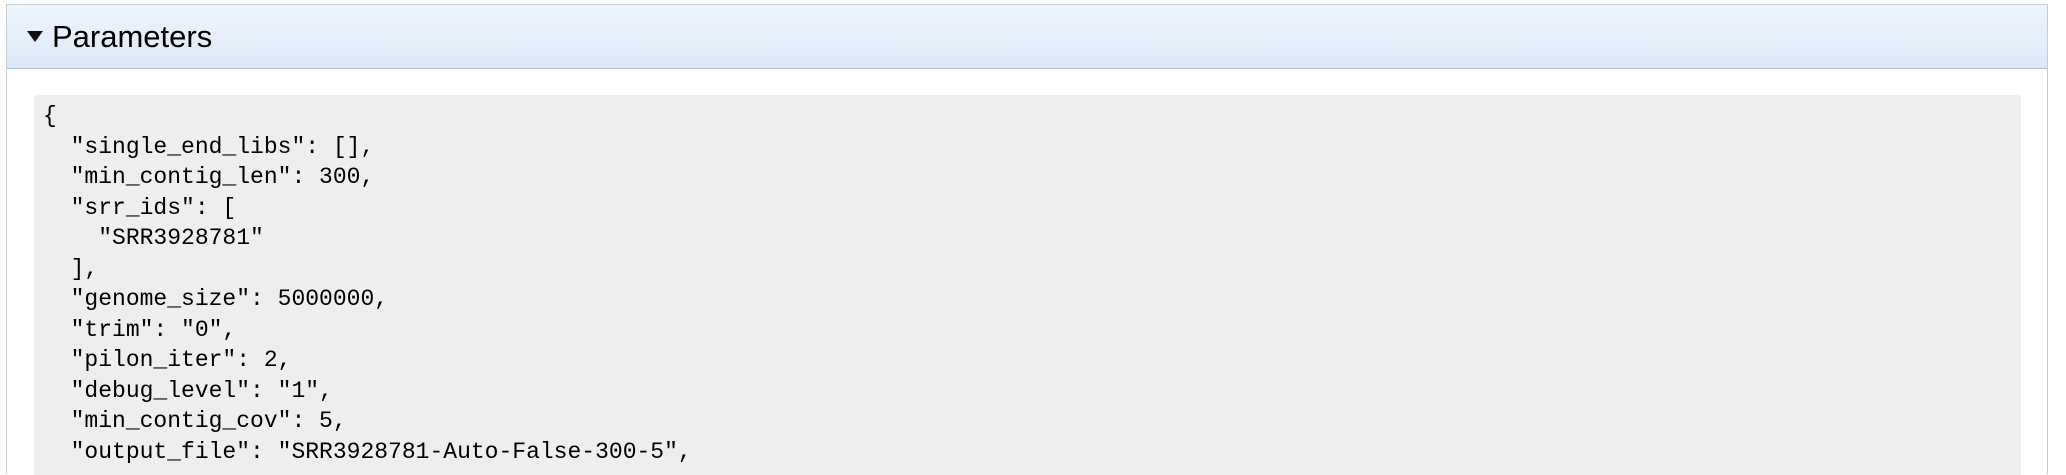 Image resolution: width=2066 pixels, height=475 pixels. I want to click on code-line: "srr_ids": [, so click(140, 207).